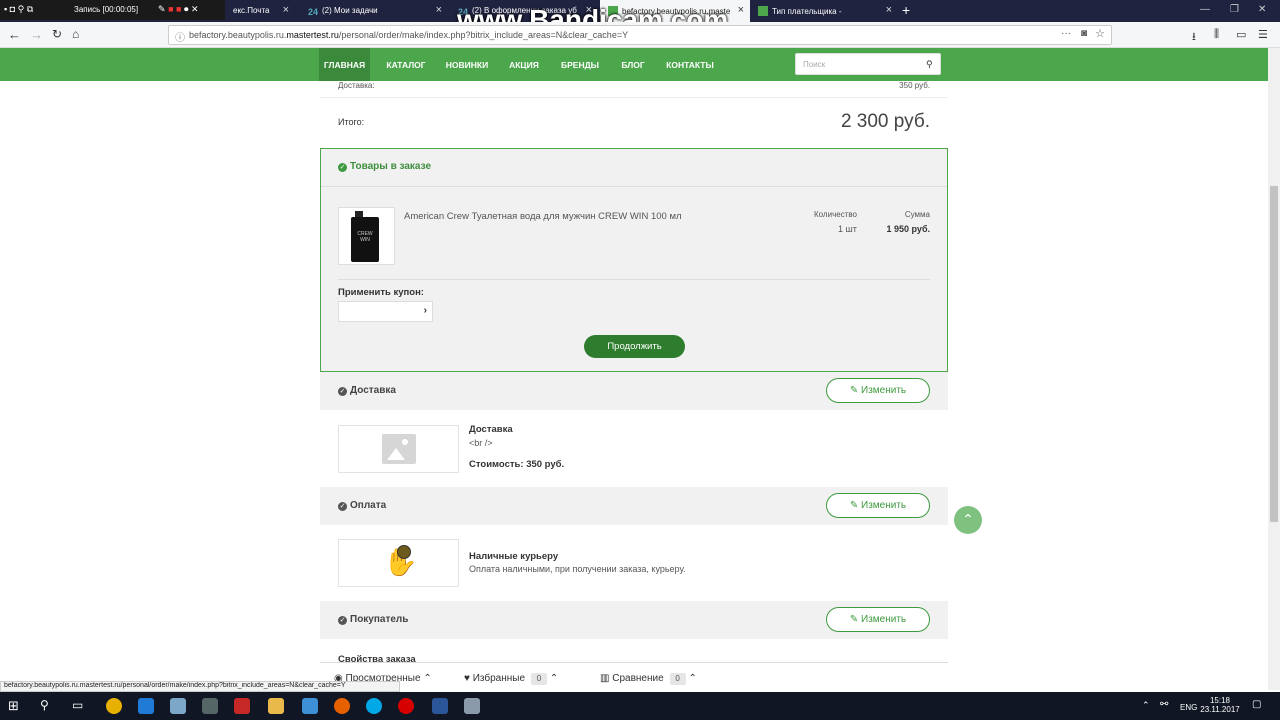  I want to click on network-icon: ⚯, so click(1164, 704).